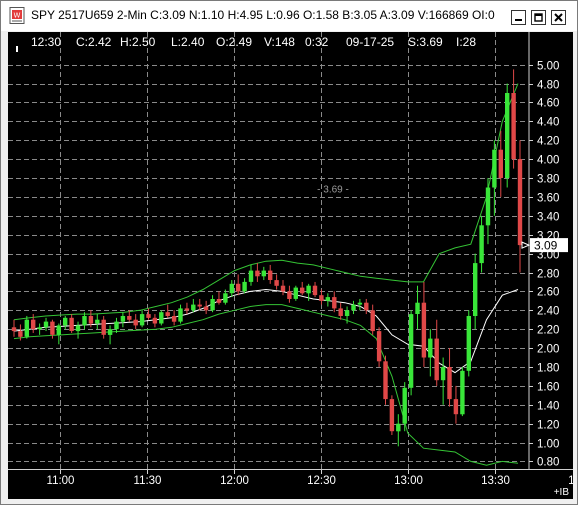 The image size is (578, 505). What do you see at coordinates (548, 312) in the screenshot?
I see `price-tick-label: 2.40` at bounding box center [548, 312].